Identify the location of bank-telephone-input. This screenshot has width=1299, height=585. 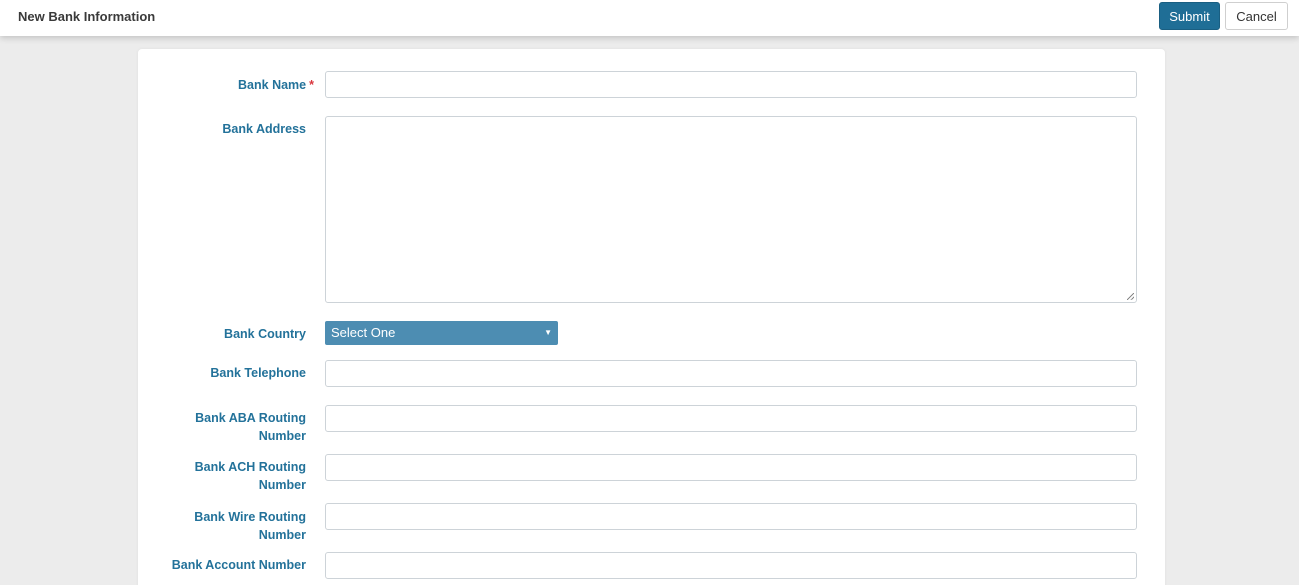
(731, 373).